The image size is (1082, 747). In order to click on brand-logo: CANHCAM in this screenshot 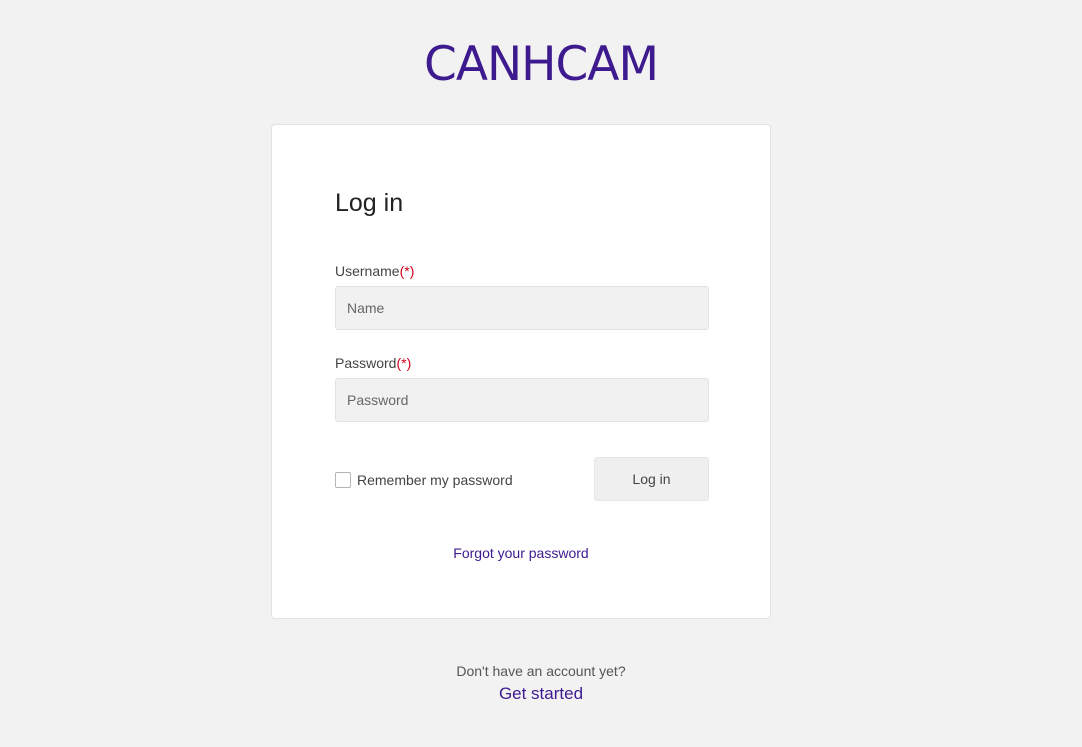, I will do `click(541, 64)`.